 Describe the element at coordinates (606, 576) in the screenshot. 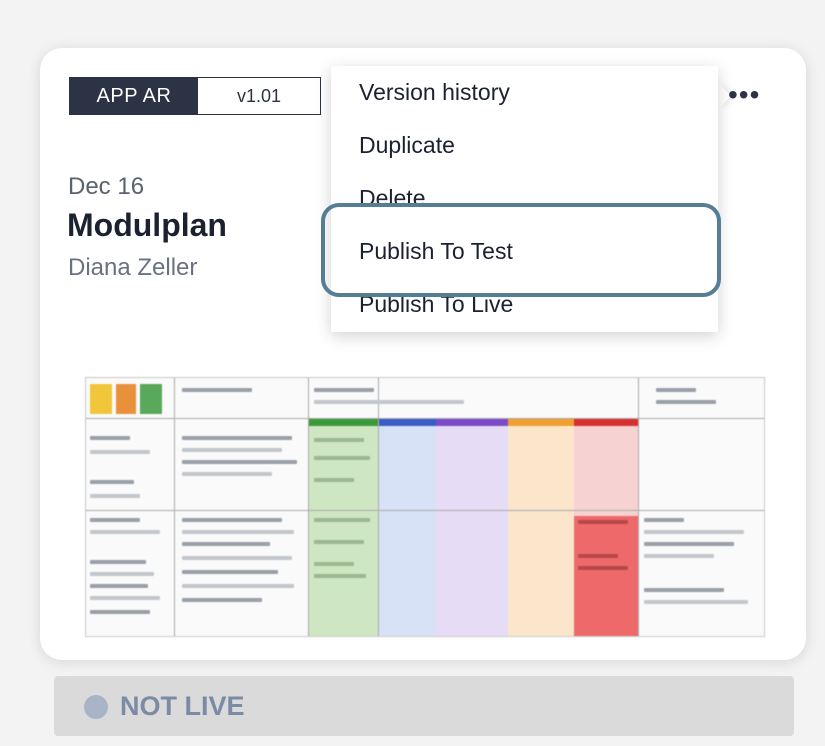

I see `thumb-column-red-strong` at that location.